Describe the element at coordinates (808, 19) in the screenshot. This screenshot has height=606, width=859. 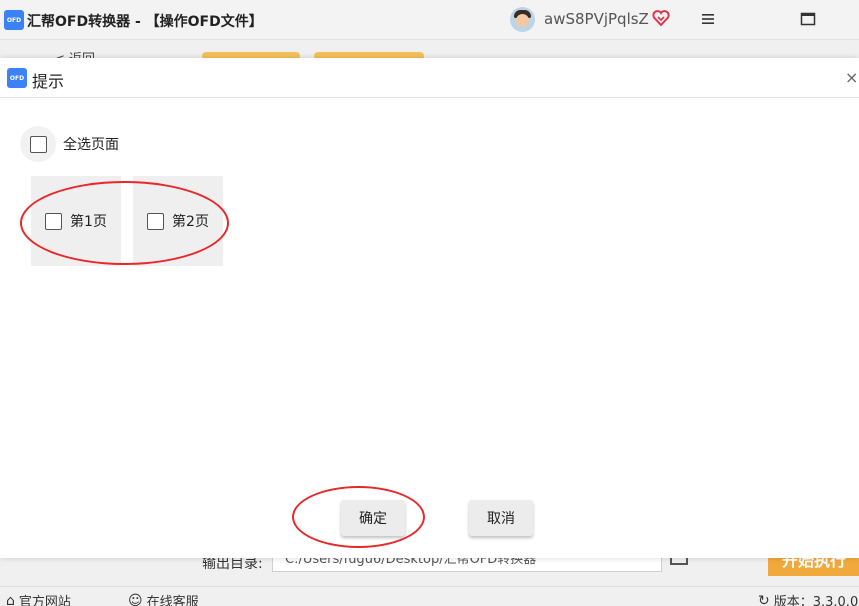
I see `maximize-icon` at that location.